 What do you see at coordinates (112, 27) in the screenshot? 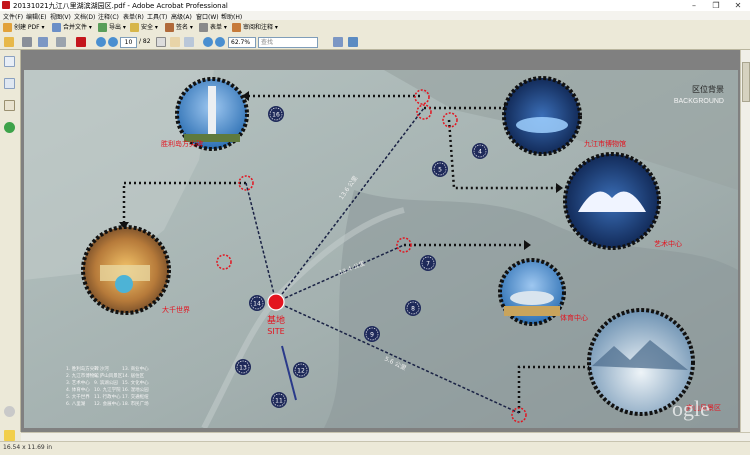
I see `export-button: 导出 ▾` at bounding box center [112, 27].